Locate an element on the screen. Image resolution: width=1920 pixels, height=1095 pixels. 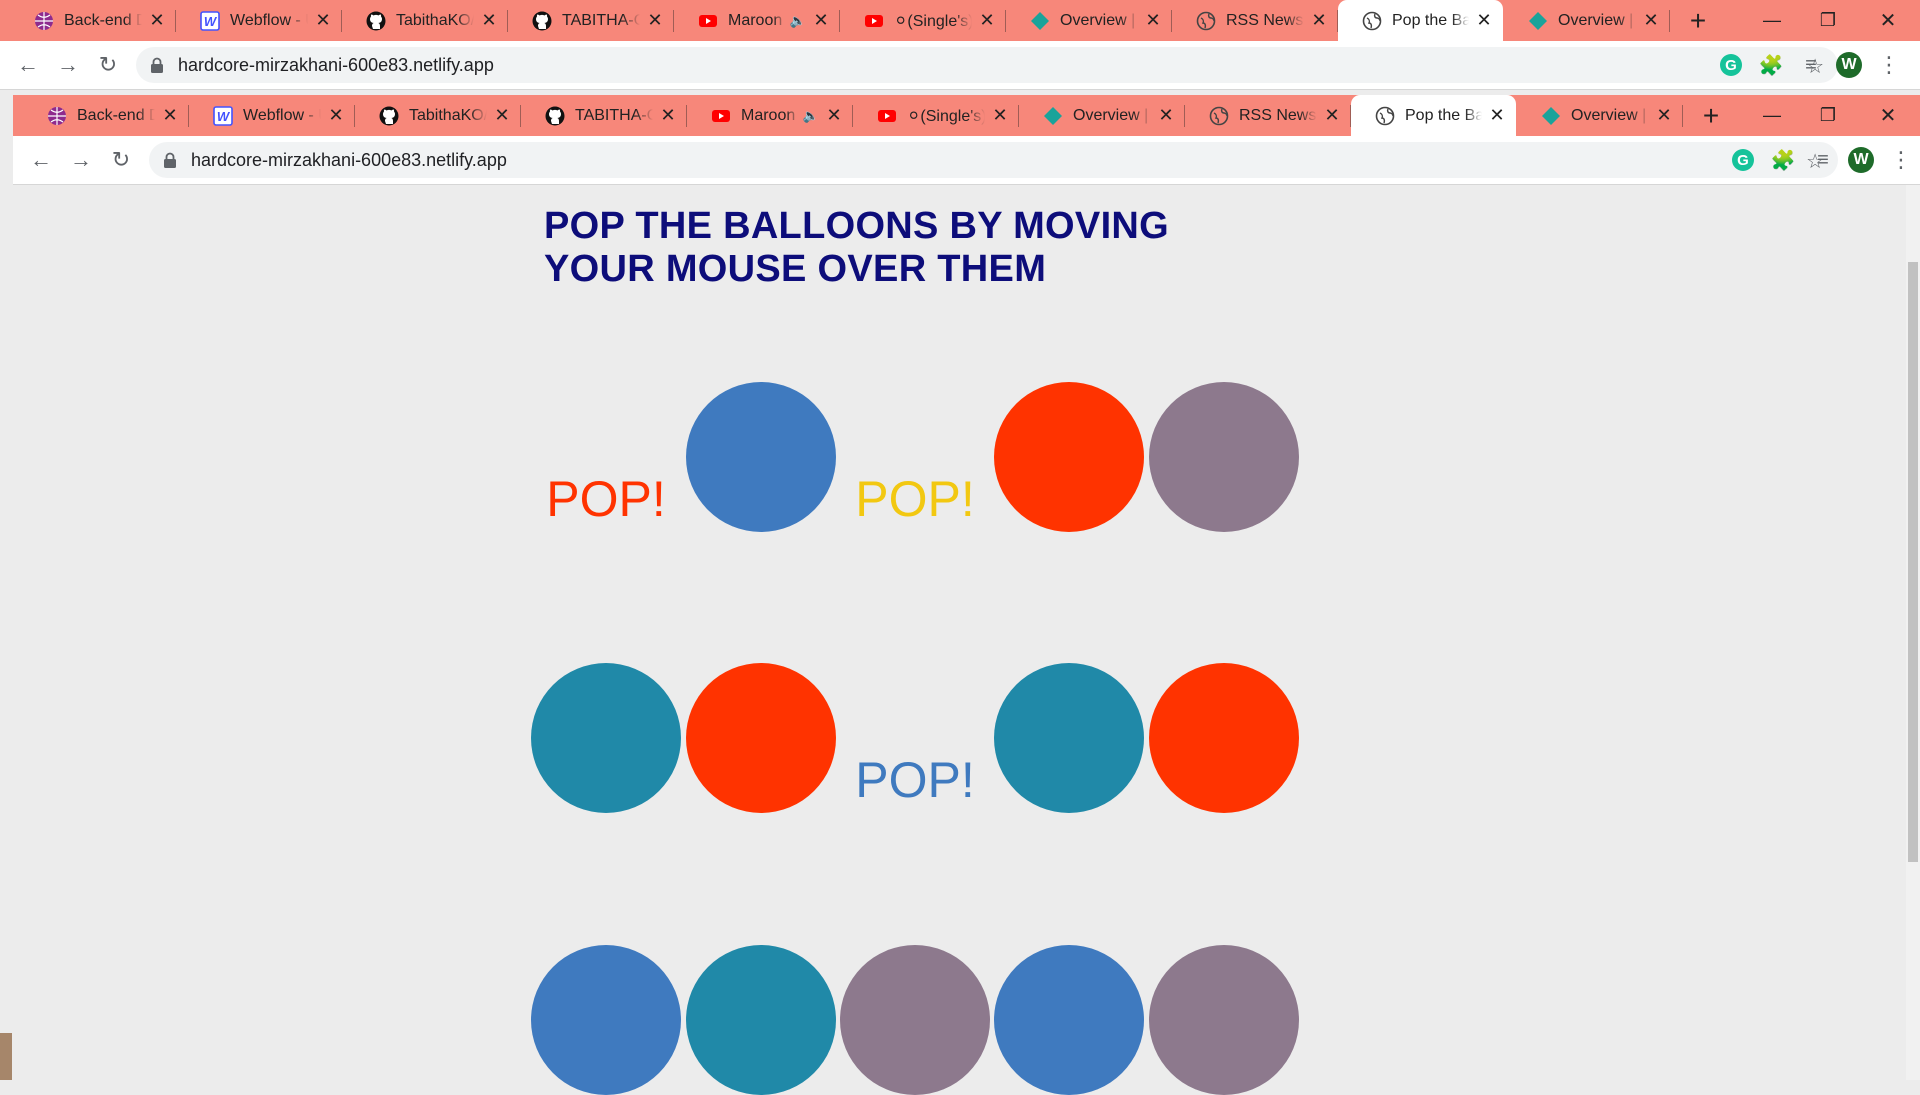
inner-tab: RSS News Feed ✕ is located at coordinates (1268, 115).